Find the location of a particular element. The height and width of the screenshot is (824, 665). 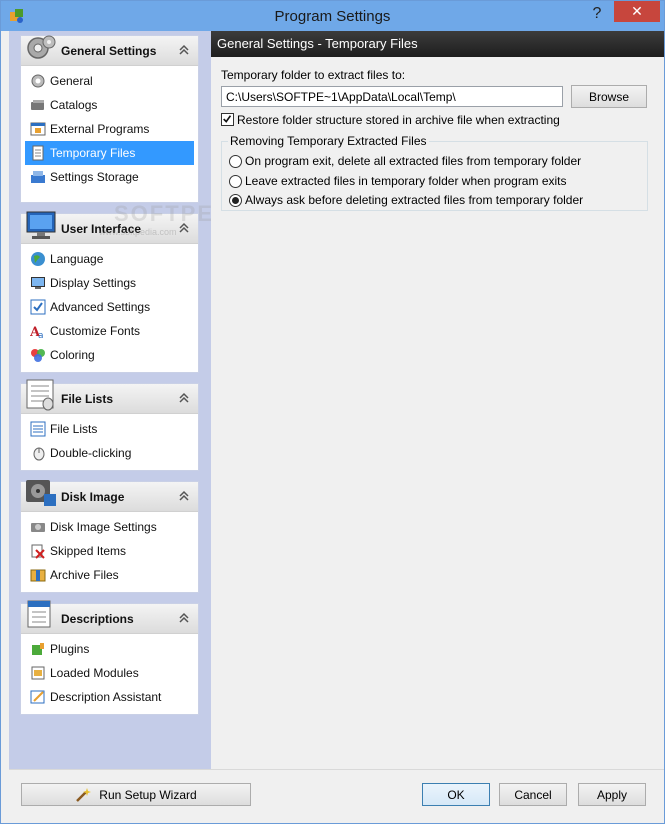

group-title: Descriptions is located at coordinates (97, 619).